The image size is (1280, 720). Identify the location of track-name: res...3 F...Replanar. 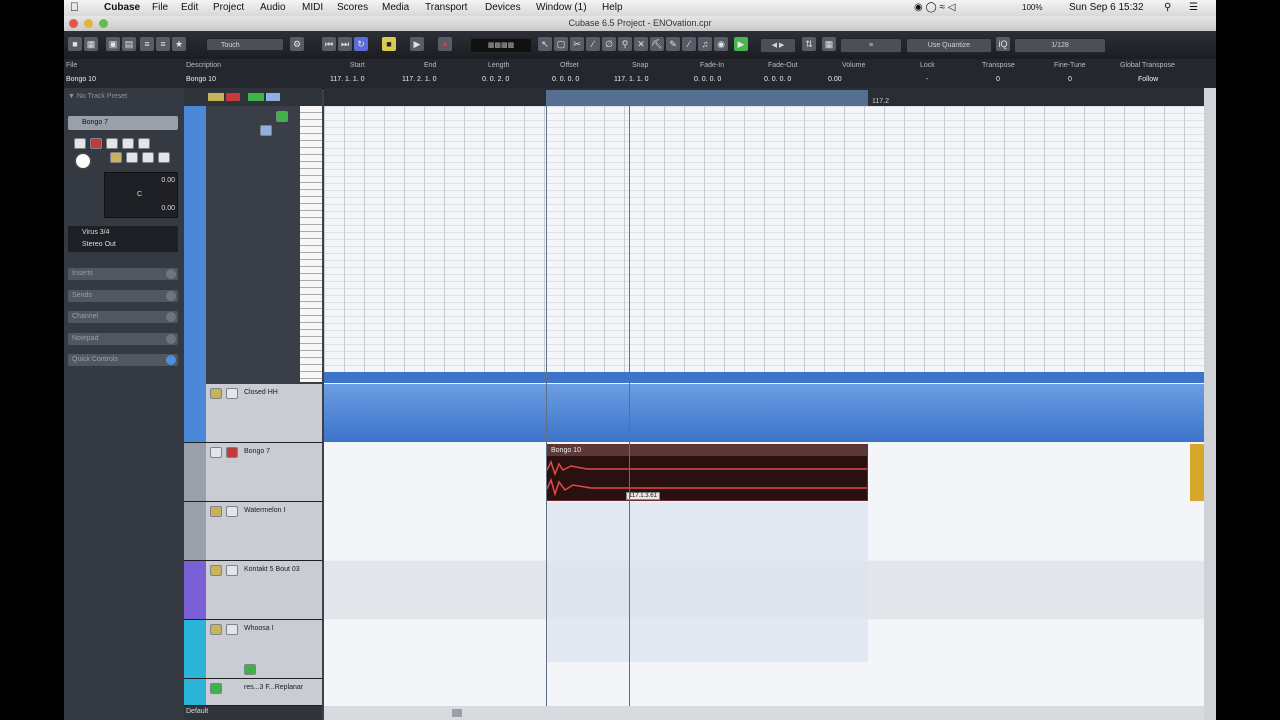
(273, 687).